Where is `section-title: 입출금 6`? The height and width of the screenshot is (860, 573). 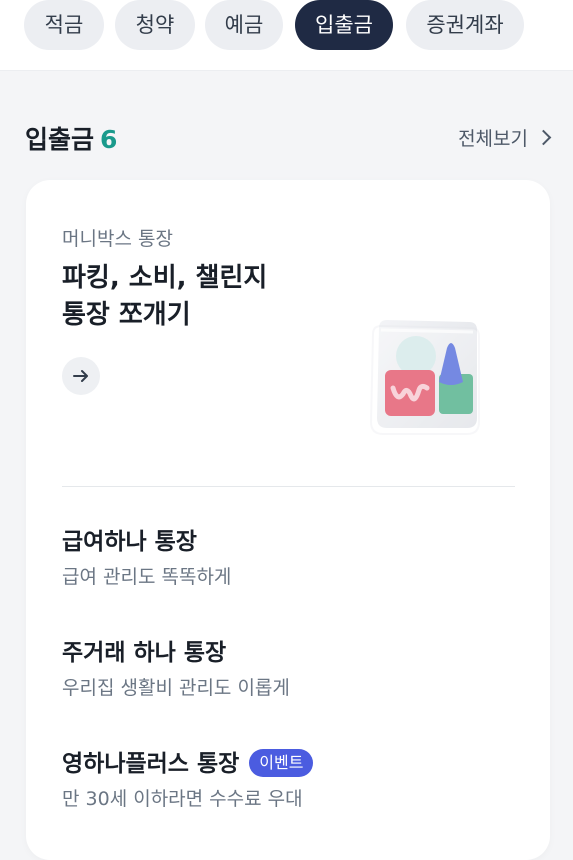
section-title: 입출금 6 is located at coordinates (71, 138).